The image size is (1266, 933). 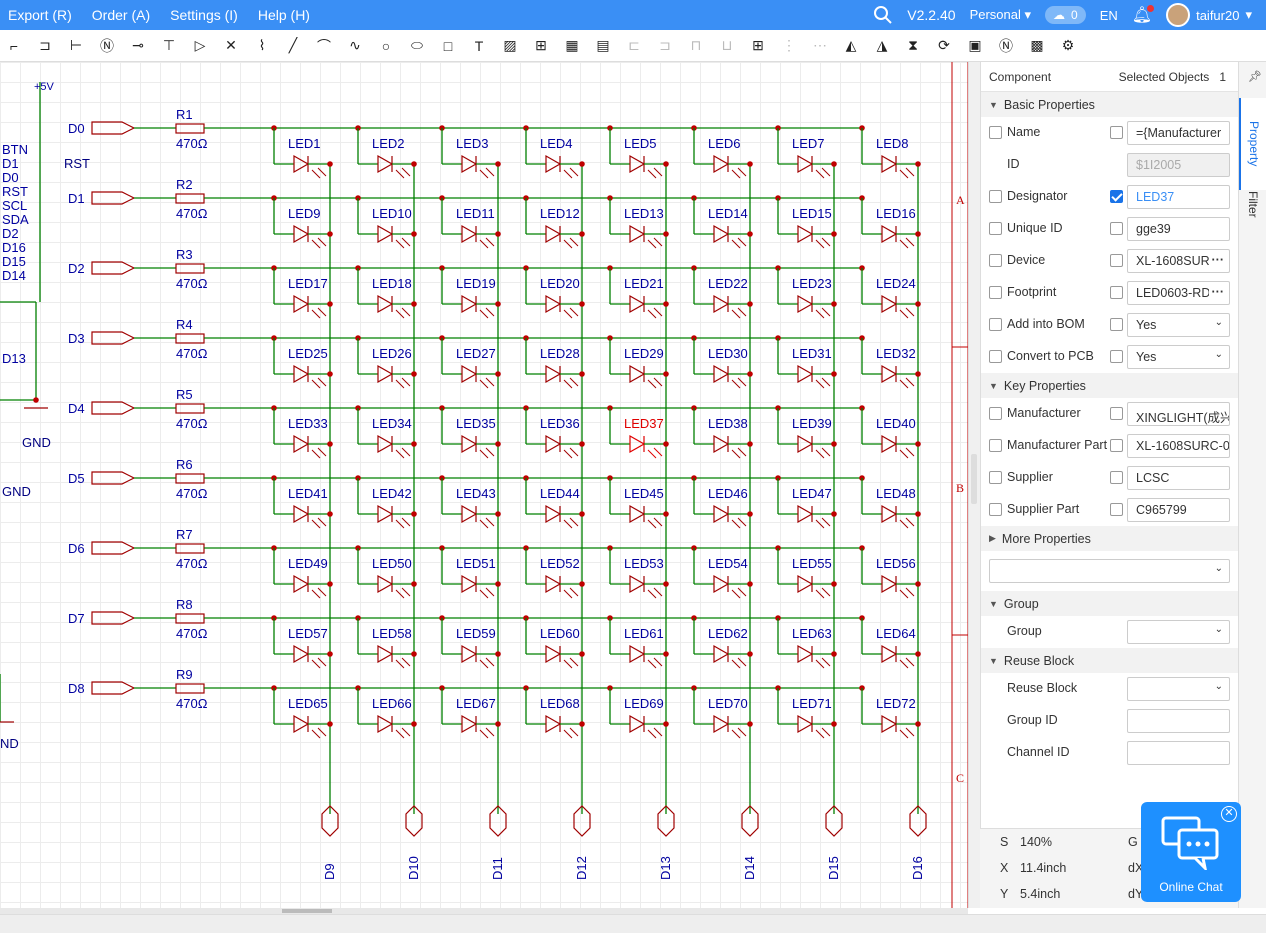 I want to click on bezier-icon: ∿, so click(x=355, y=46).